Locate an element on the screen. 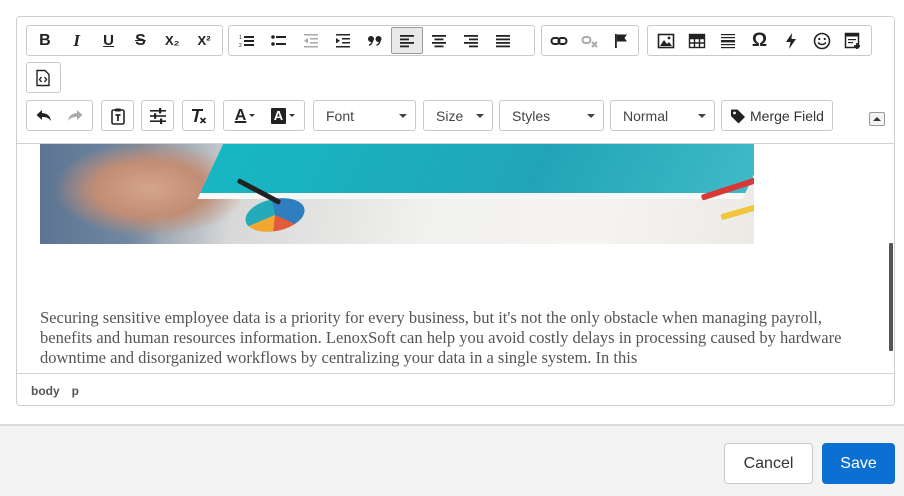 This screenshot has height=496, width=904. text-color-button: A is located at coordinates (245, 115).